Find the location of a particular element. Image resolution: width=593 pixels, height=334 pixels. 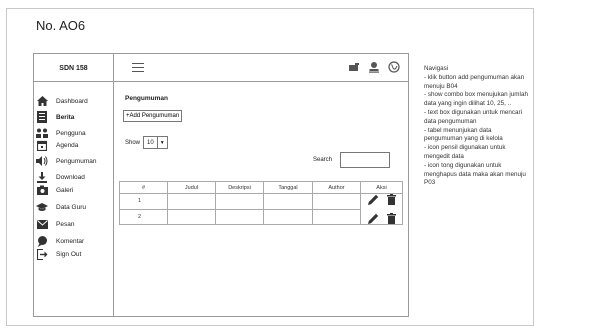

pengumuman-table: # Judul Deskripsi Tanggal Author Aksi 1 is located at coordinates (261, 203).